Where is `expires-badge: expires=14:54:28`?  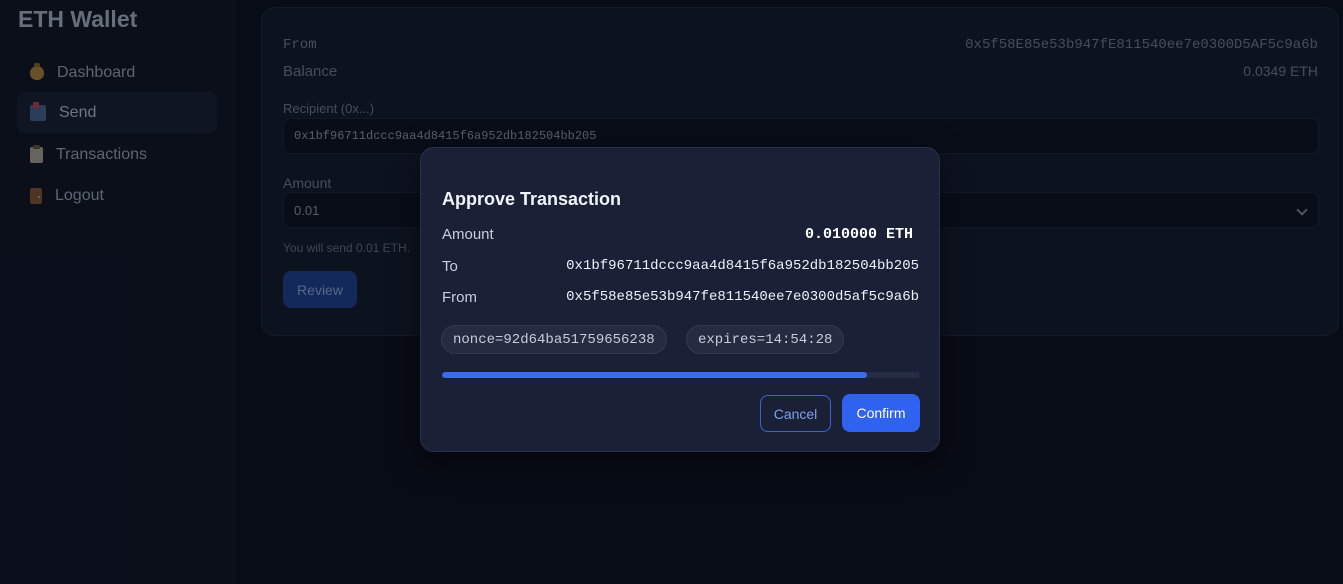 expires-badge: expires=14:54:28 is located at coordinates (765, 339).